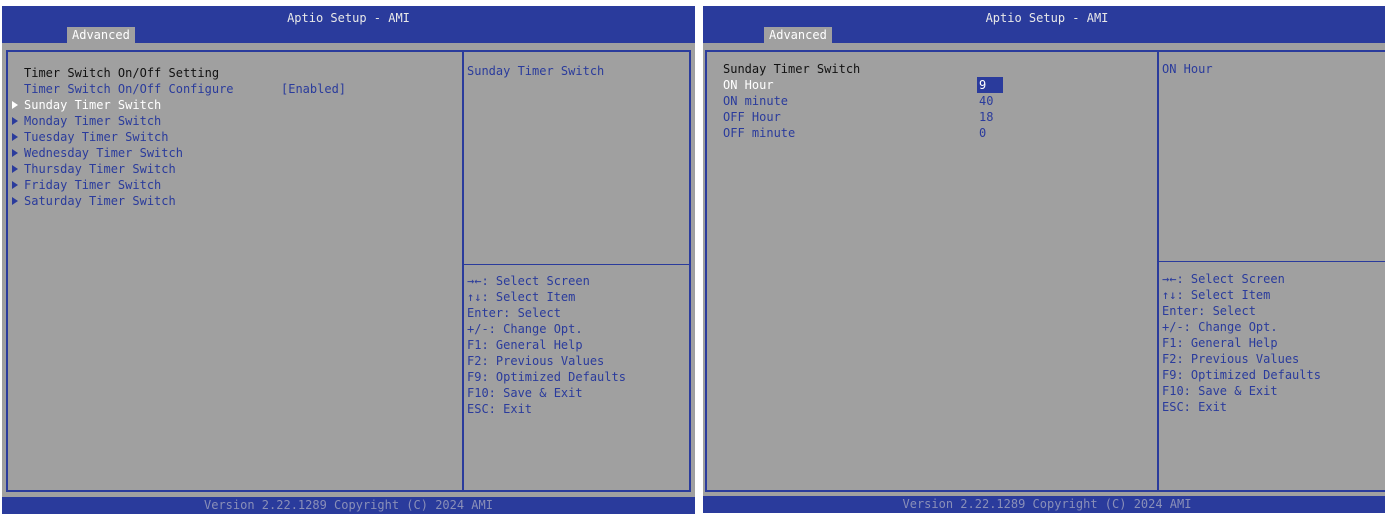  I want to click on section-heading: Timer Switch On/Off Setting, so click(122, 73).